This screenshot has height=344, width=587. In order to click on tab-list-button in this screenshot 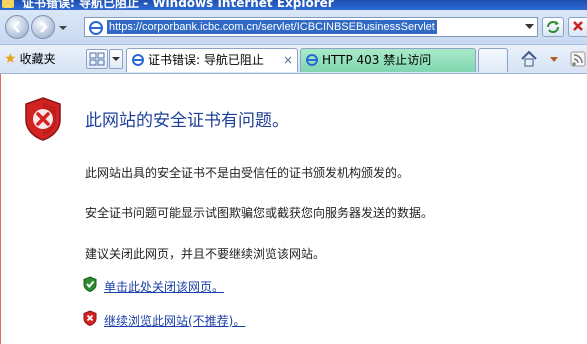, I will do `click(116, 59)`.